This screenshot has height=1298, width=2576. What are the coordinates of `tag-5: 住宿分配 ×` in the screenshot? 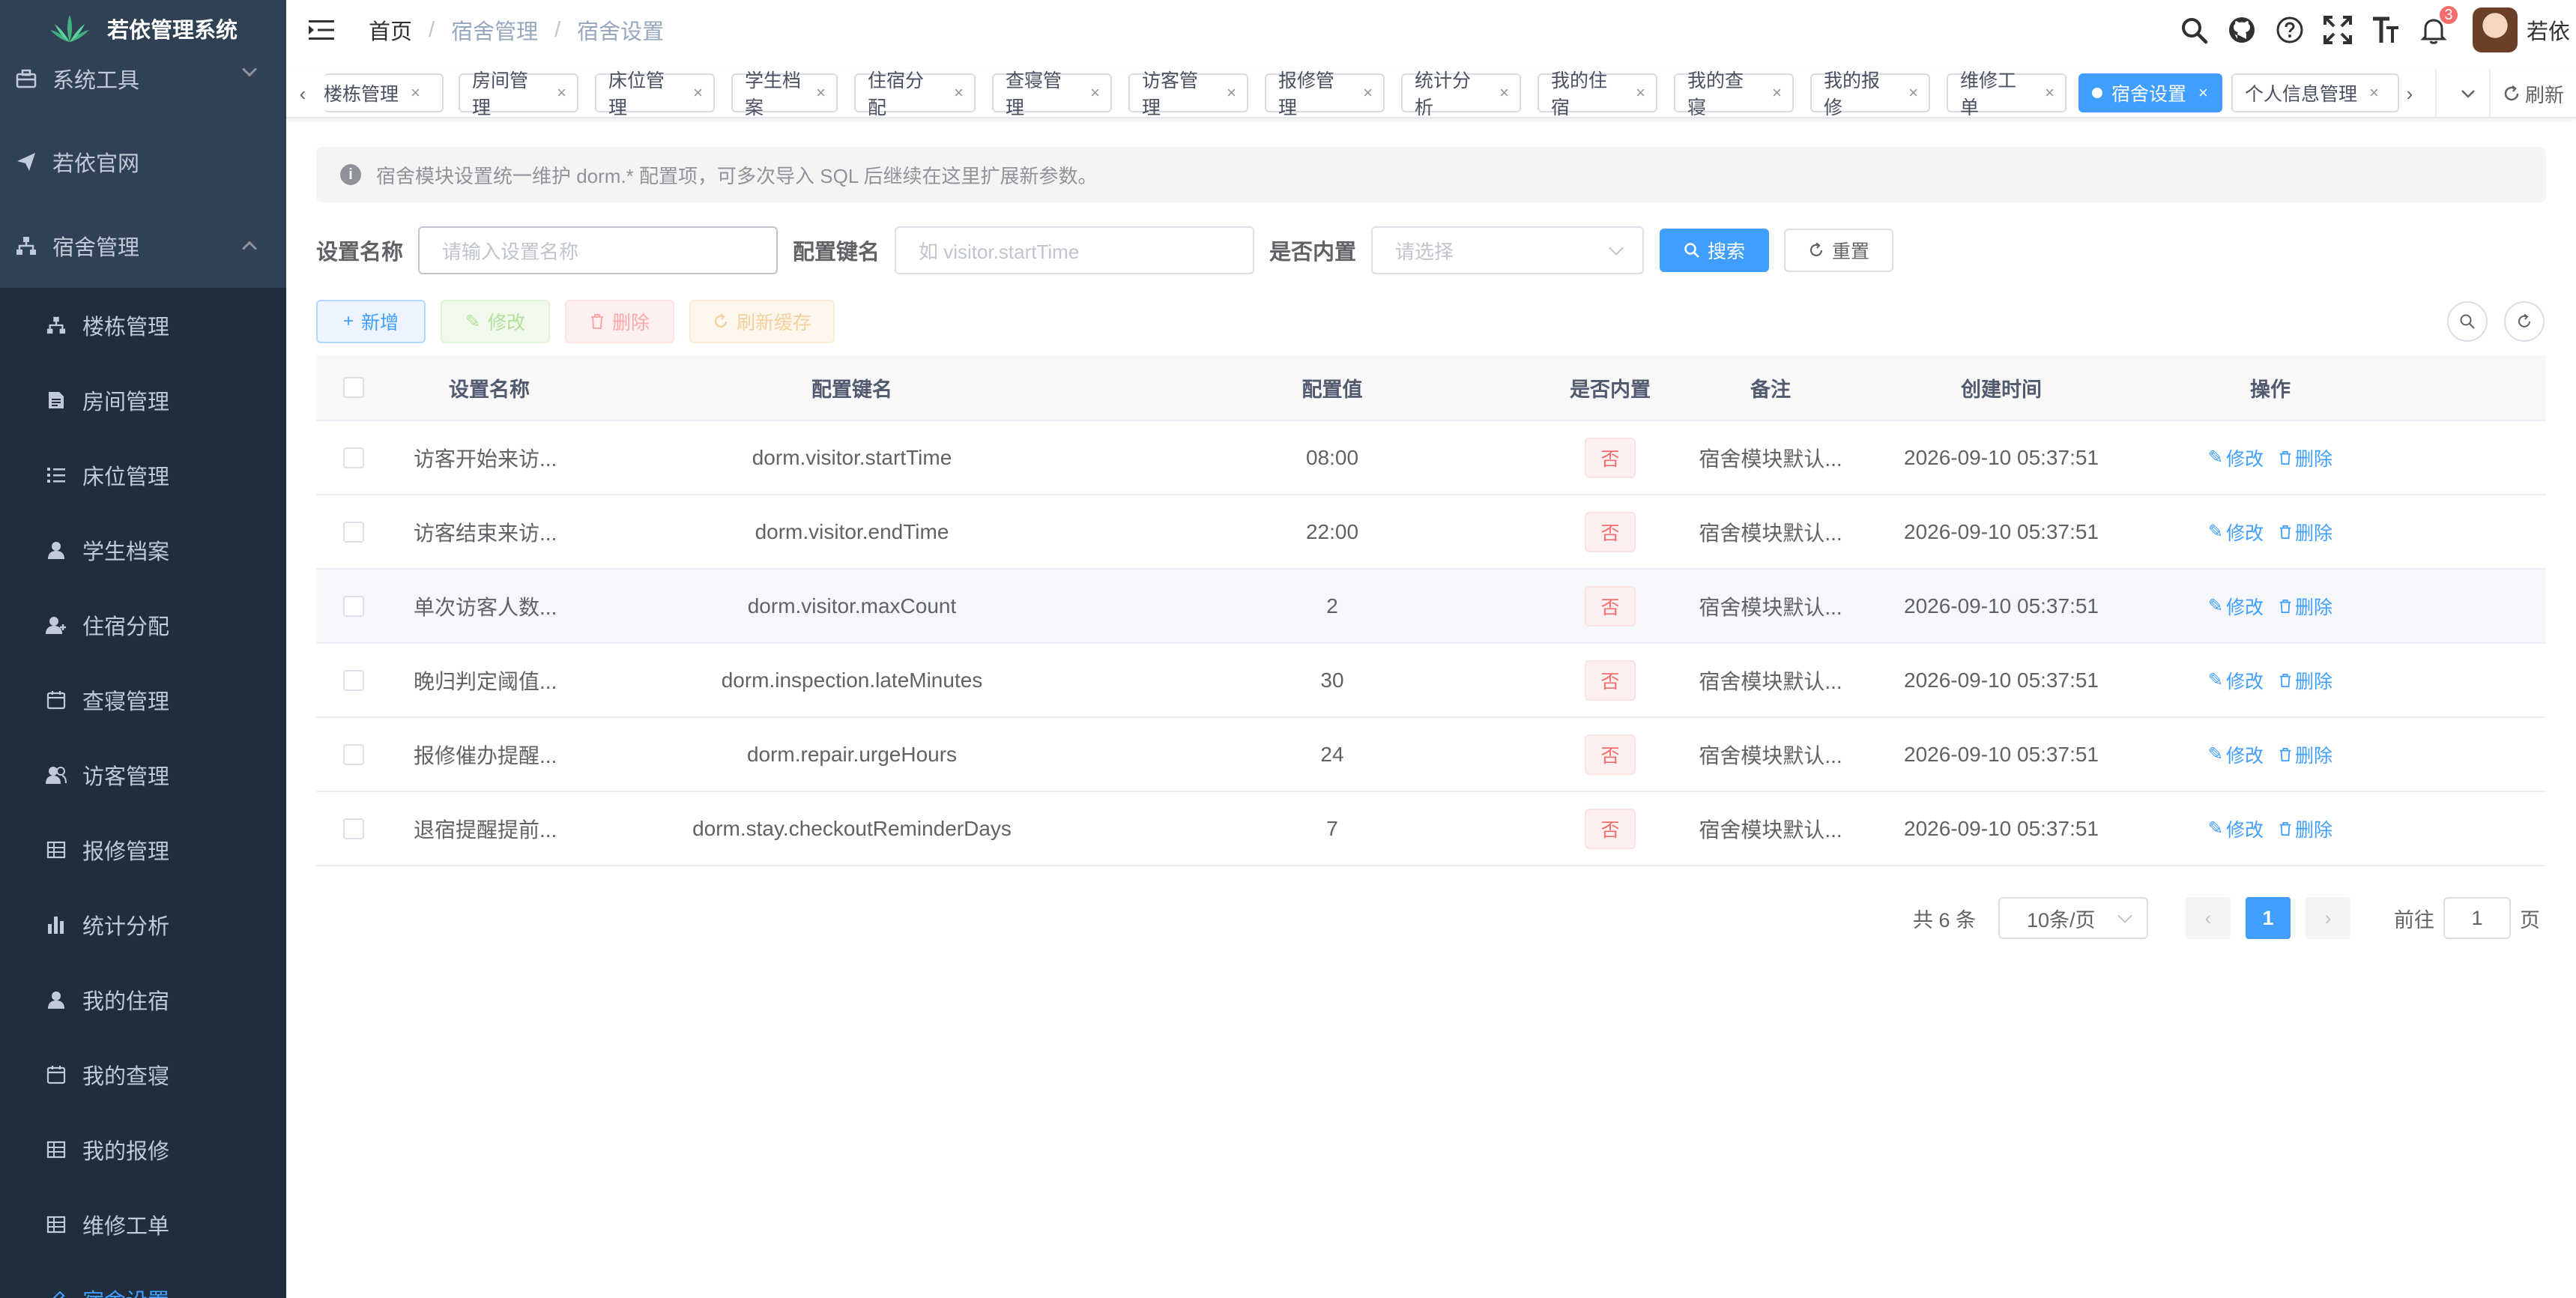 It's located at (915, 94).